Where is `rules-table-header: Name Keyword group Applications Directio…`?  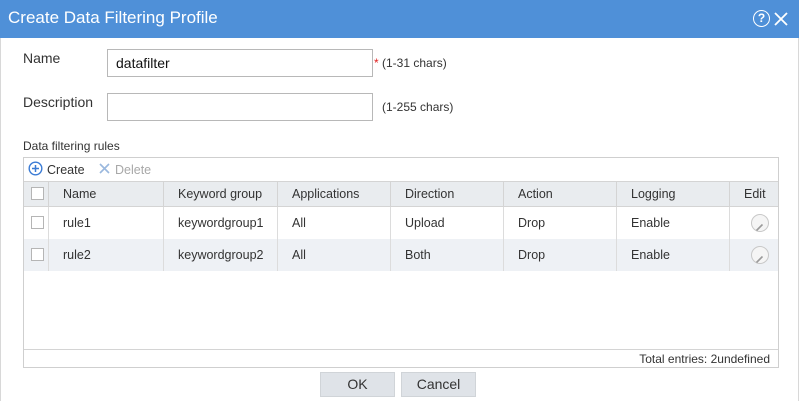 rules-table-header: Name Keyword group Applications Directio… is located at coordinates (401, 194).